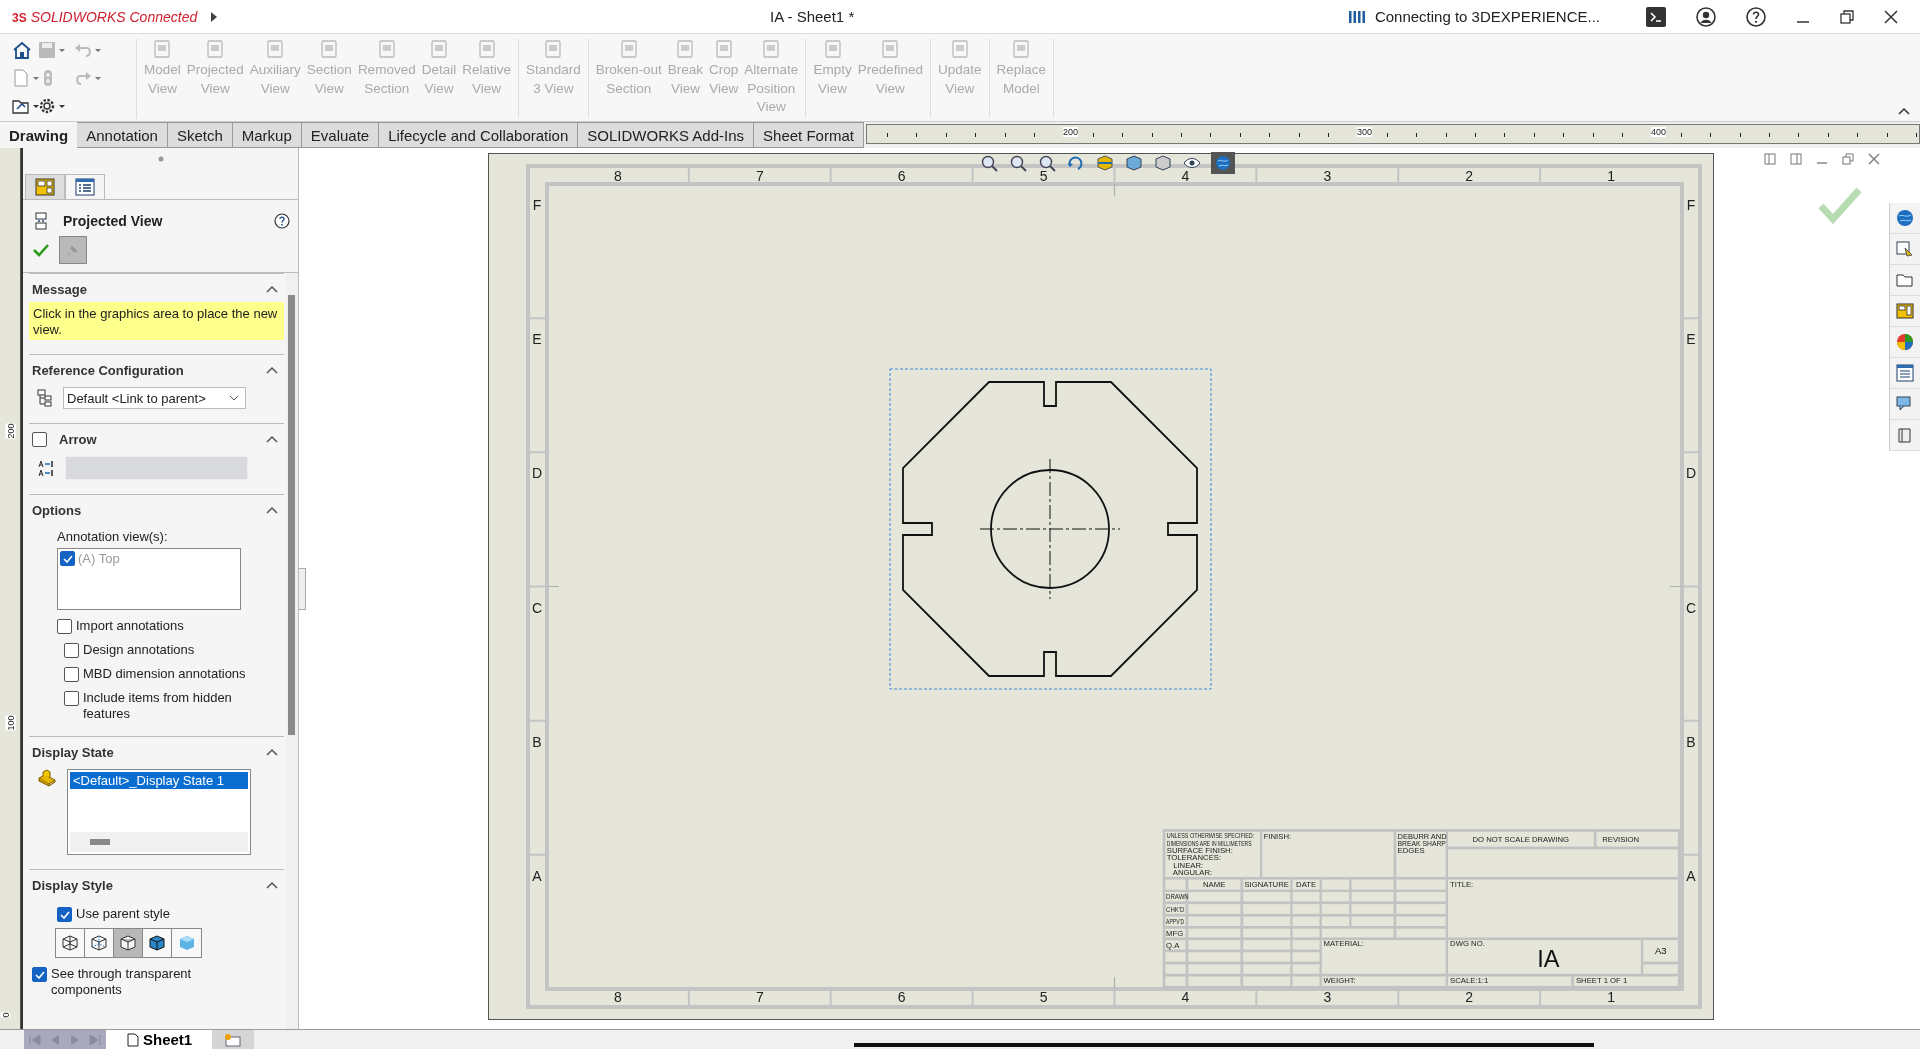 Image resolution: width=1920 pixels, height=1059 pixels. I want to click on arrow-label-field, so click(156, 468).